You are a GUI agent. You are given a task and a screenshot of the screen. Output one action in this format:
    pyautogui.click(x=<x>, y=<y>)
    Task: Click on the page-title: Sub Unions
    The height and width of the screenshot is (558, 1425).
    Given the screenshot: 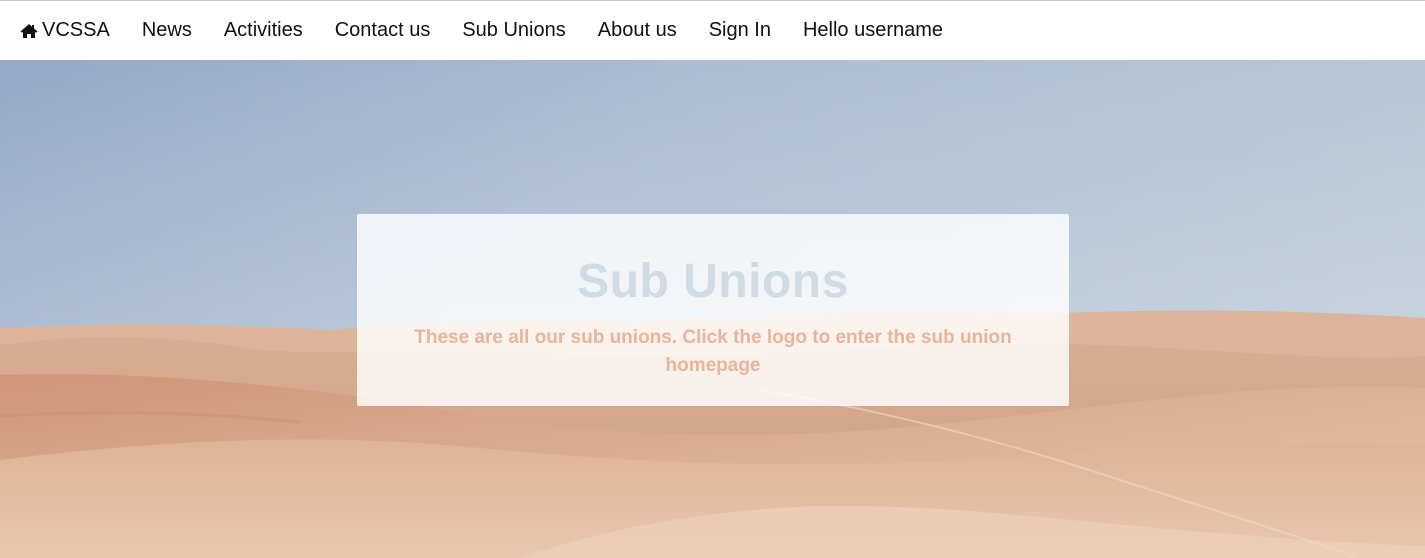 What is the action you would take?
    pyautogui.click(x=713, y=281)
    